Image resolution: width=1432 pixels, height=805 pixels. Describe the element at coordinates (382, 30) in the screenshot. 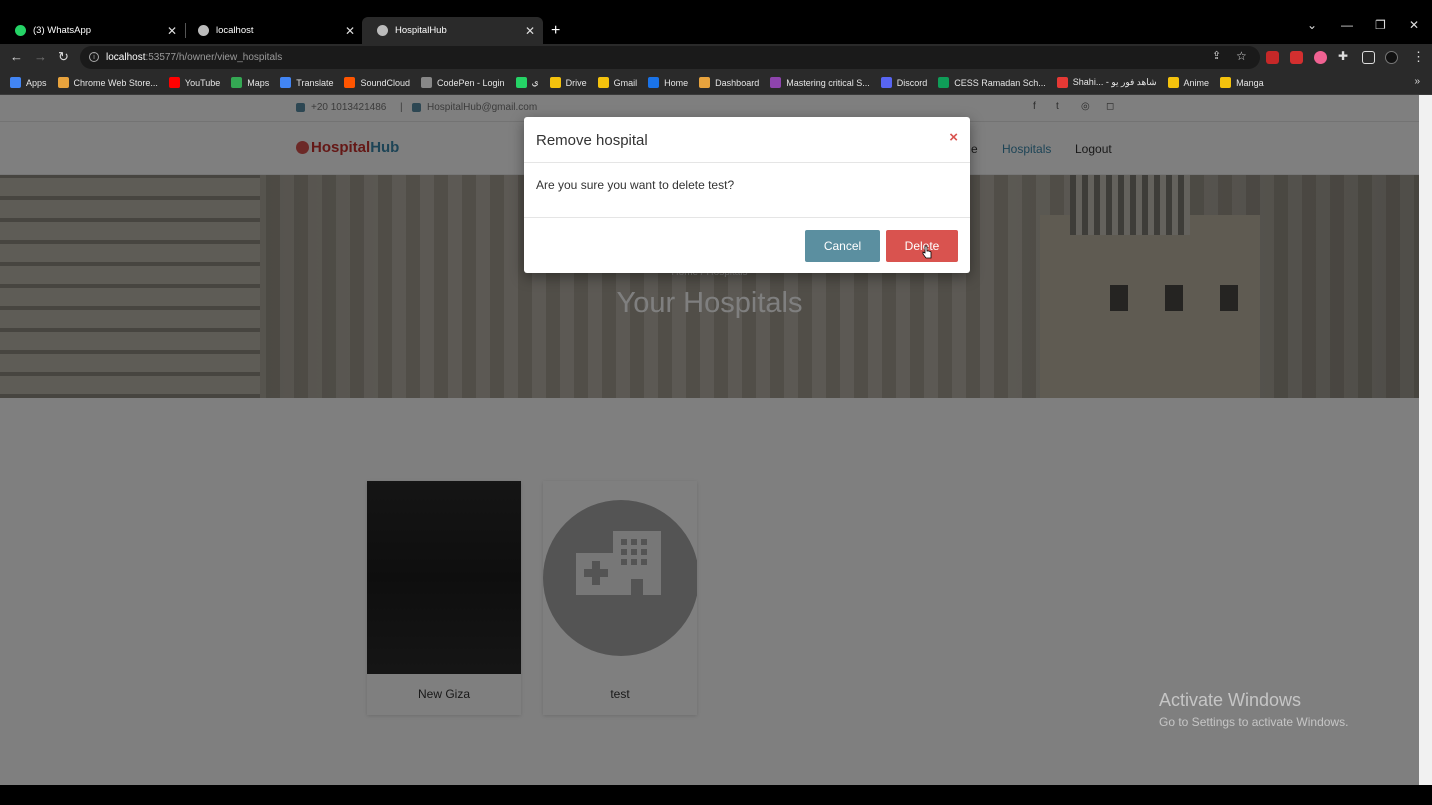

I see `globe-icon` at that location.